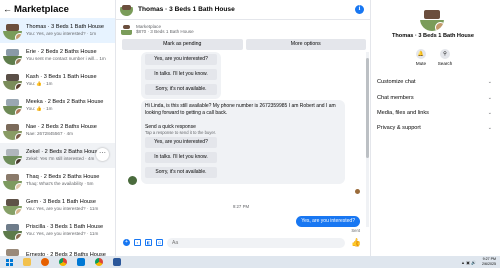 The width and height of the screenshot is (500, 268). Describe the element at coordinates (395, 98) in the screenshot. I see `section-label: Chat members` at that location.